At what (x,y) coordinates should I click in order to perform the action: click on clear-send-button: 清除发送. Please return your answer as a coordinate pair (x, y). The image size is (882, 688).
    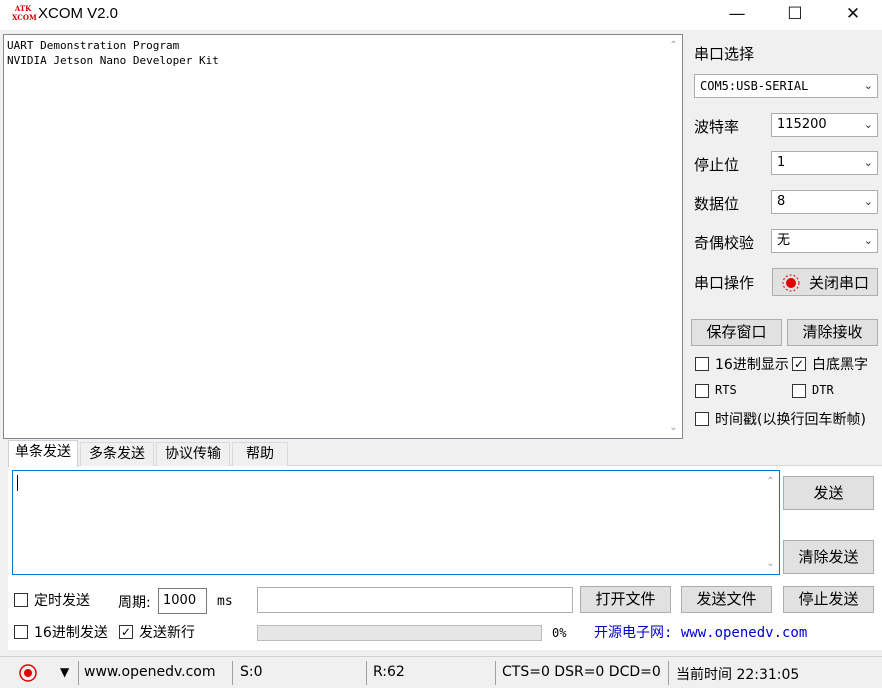
    Looking at the image, I should click on (828, 557).